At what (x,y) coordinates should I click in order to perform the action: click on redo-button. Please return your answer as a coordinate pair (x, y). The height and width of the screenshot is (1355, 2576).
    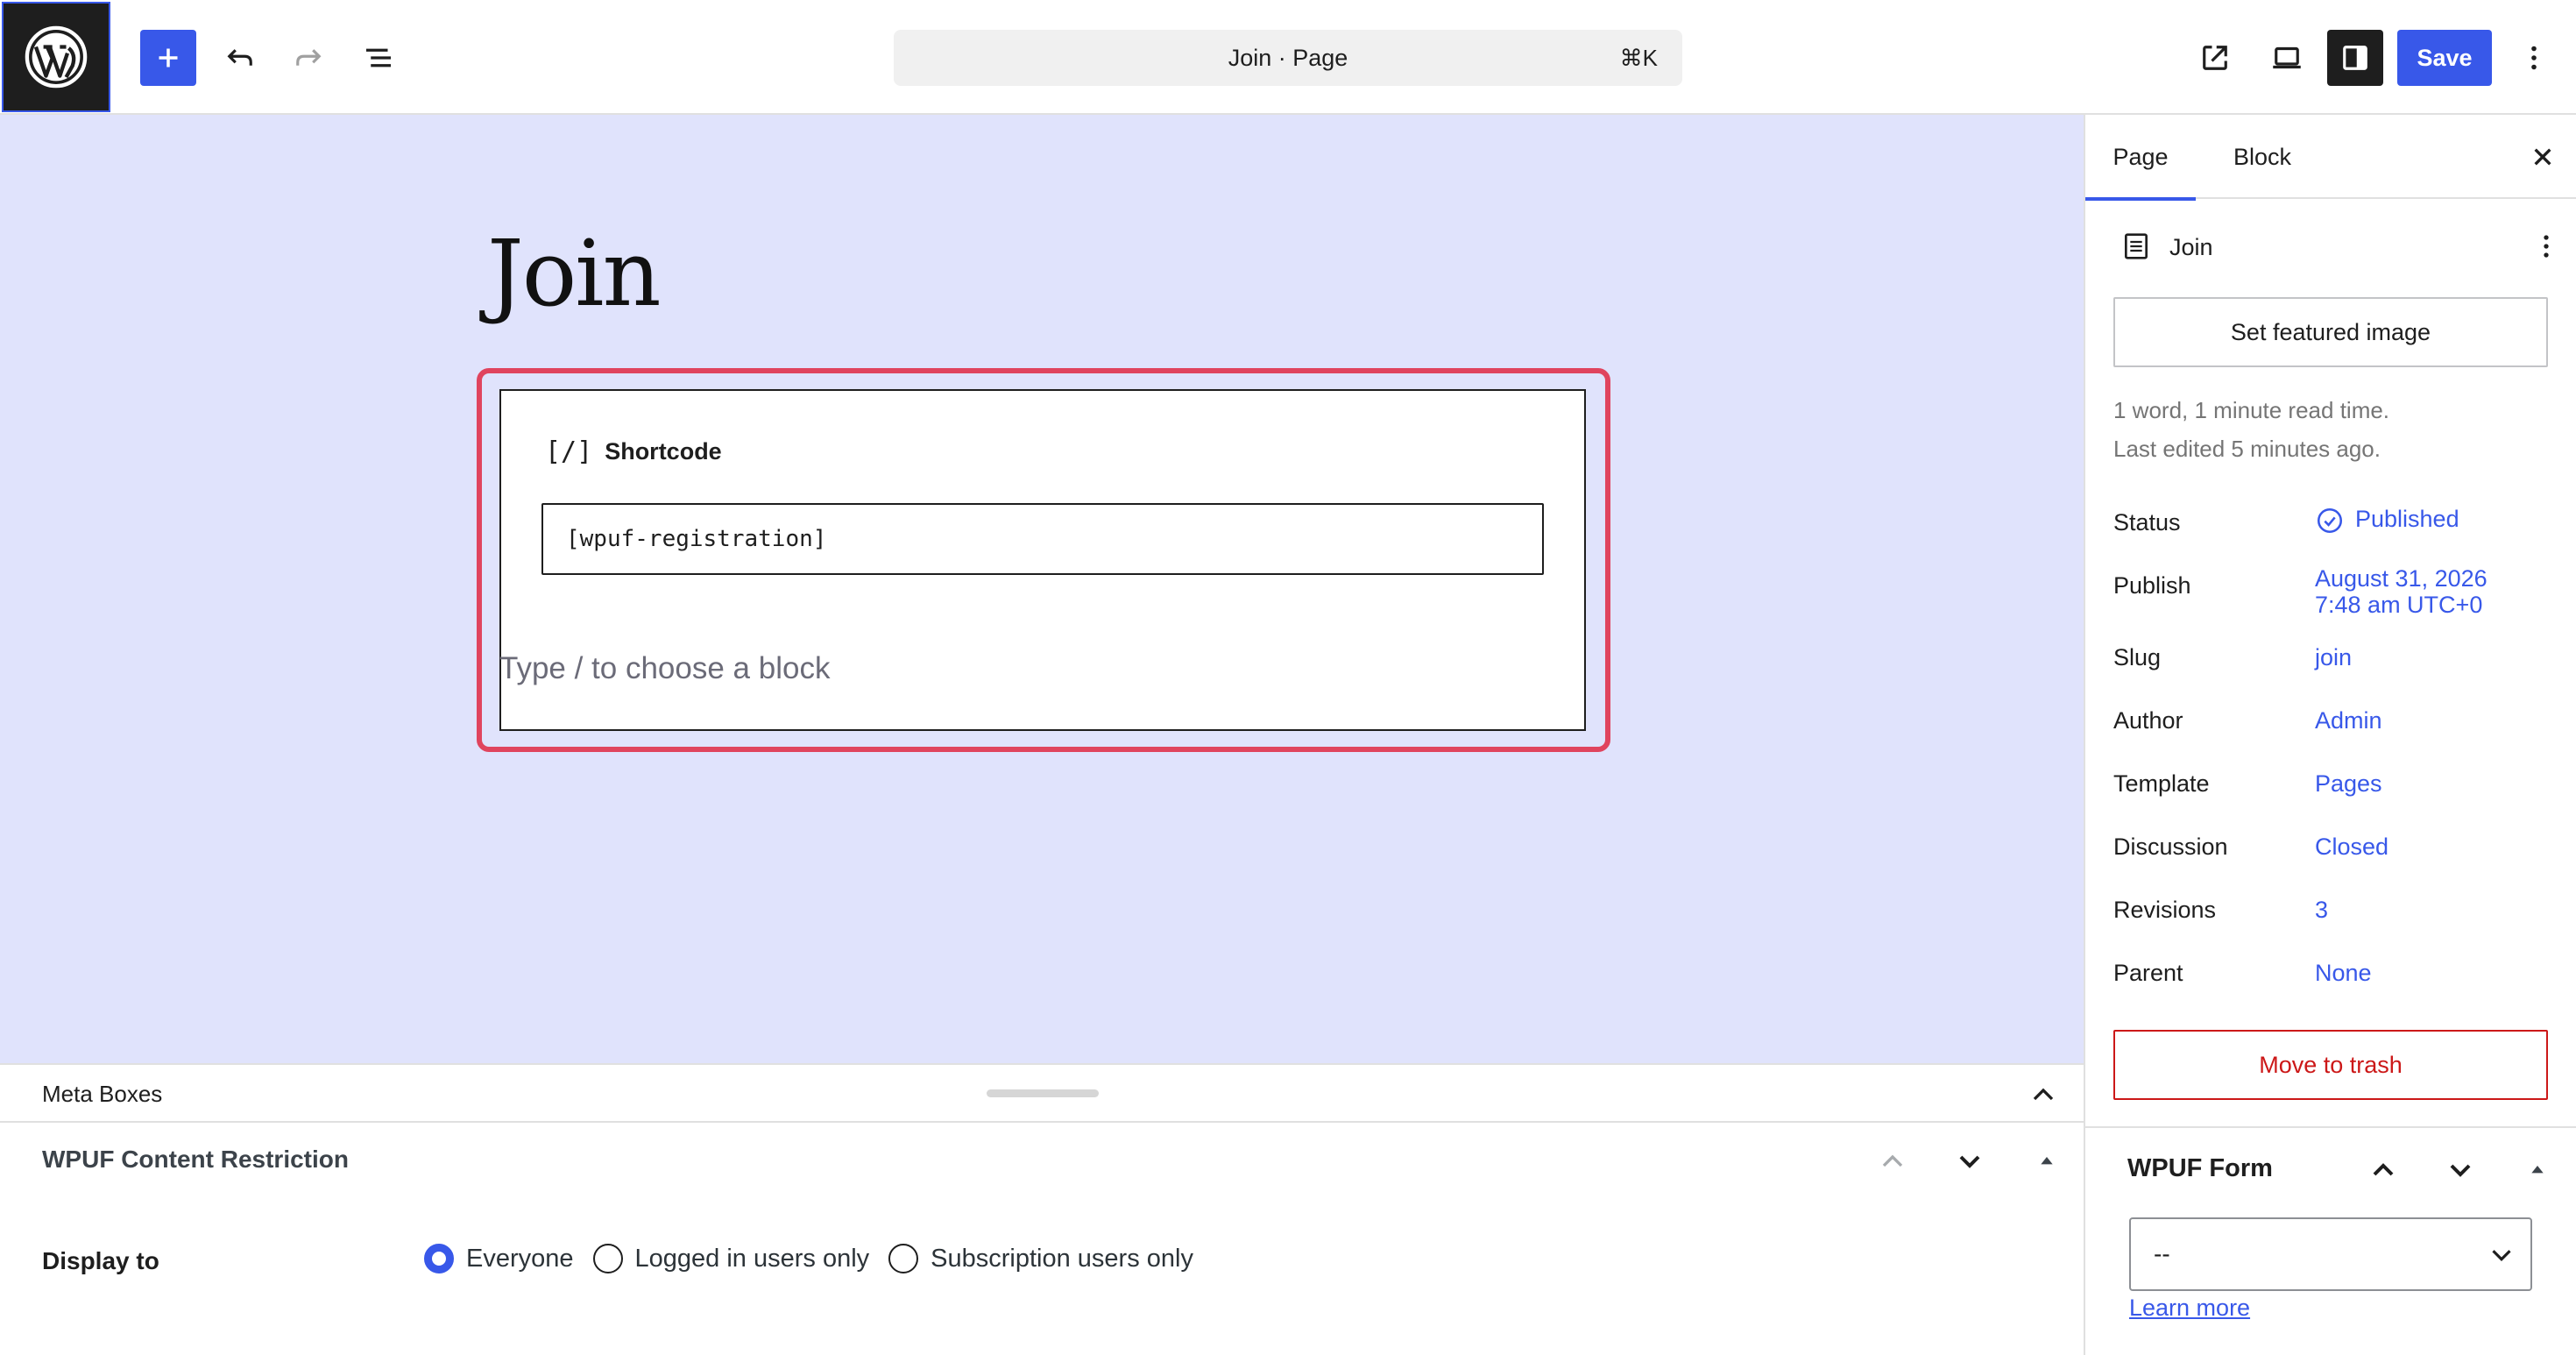
    Looking at the image, I should click on (308, 58).